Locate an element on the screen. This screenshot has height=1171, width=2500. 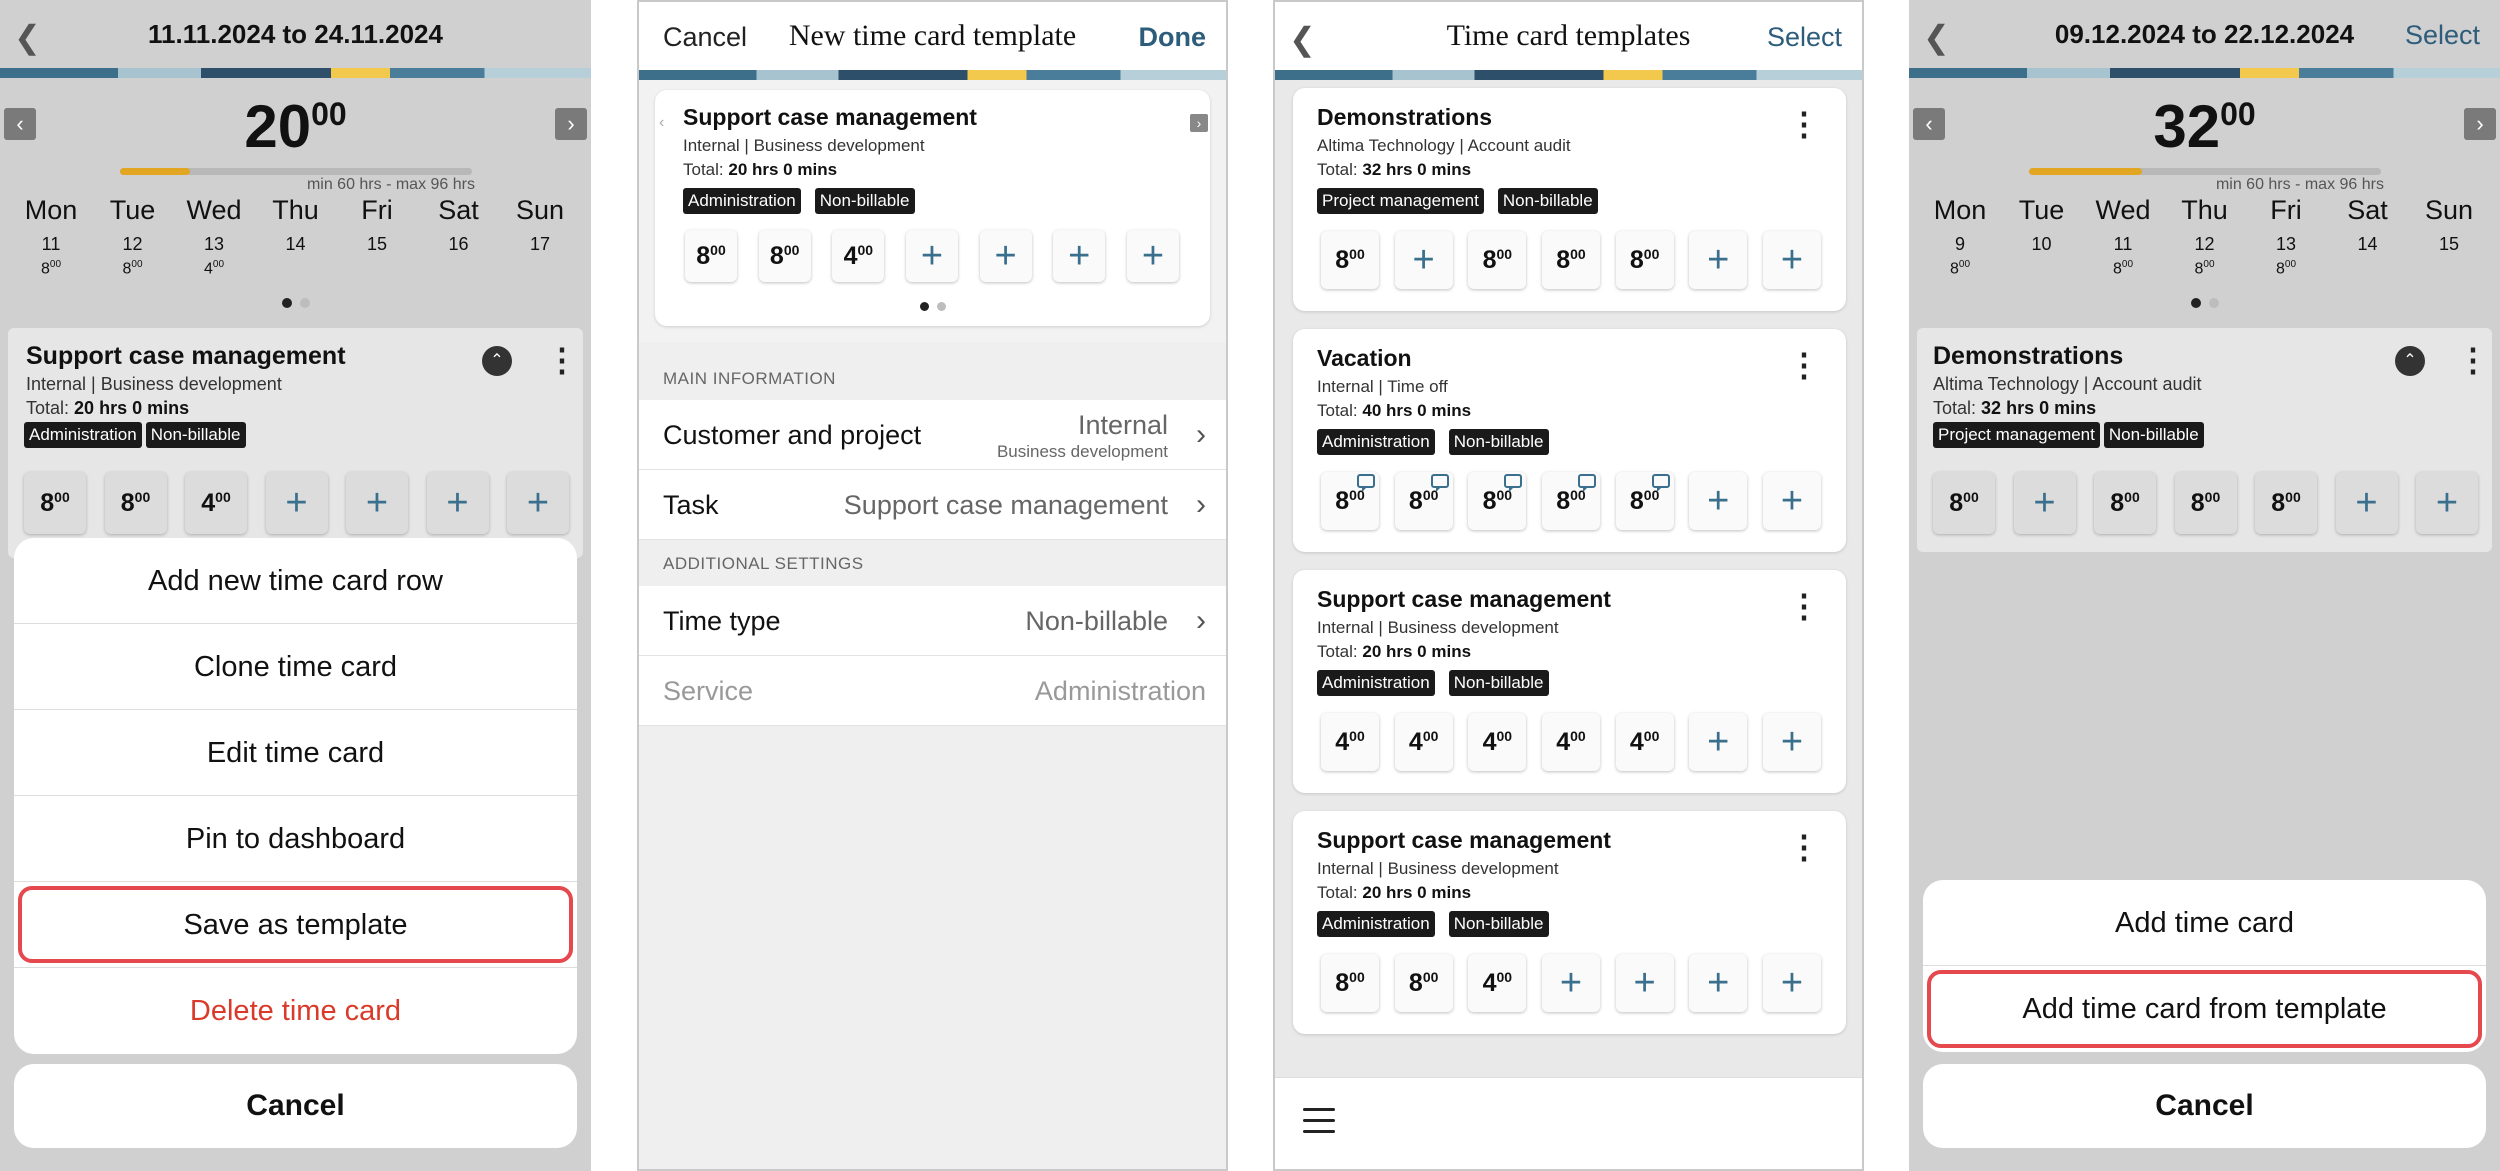
prev-icon: ‹ is located at coordinates (661, 123).